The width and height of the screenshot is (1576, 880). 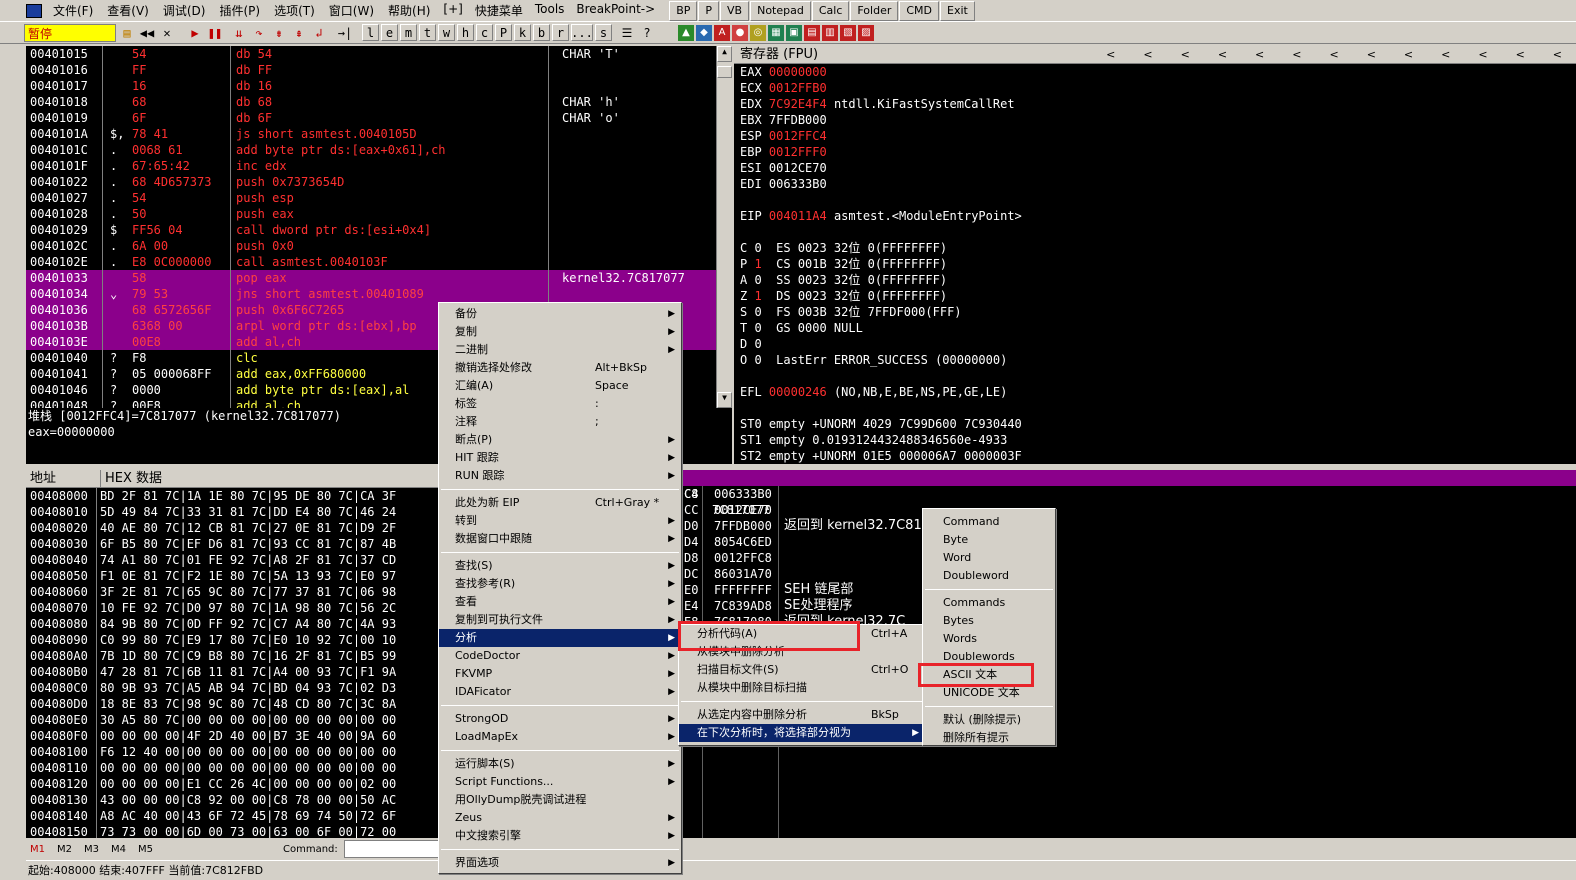 I want to click on register-line: P 1 CS 001B 32位 0(FFFFFFFF), so click(x=1155, y=264).